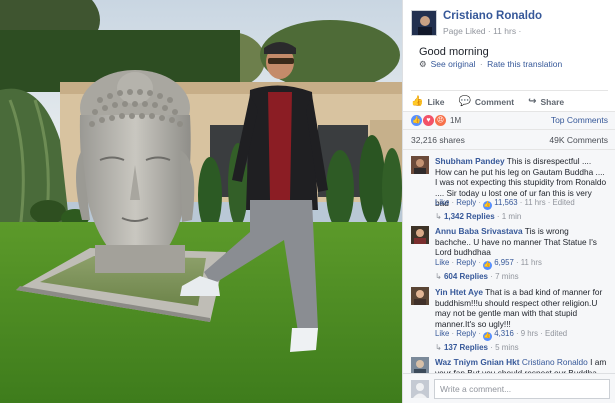  I want to click on post-header: Cristiano Ronaldo Page Liked · 11 hrs ·, so click(511, 24).